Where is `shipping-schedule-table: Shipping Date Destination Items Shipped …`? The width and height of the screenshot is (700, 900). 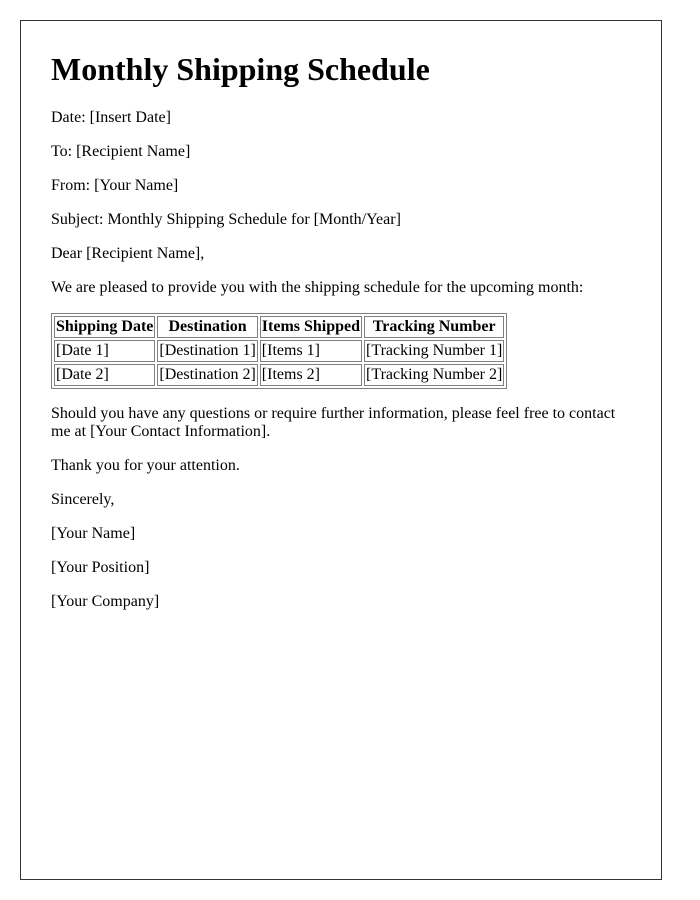
shipping-schedule-table: Shipping Date Destination Items Shipped … is located at coordinates (279, 351).